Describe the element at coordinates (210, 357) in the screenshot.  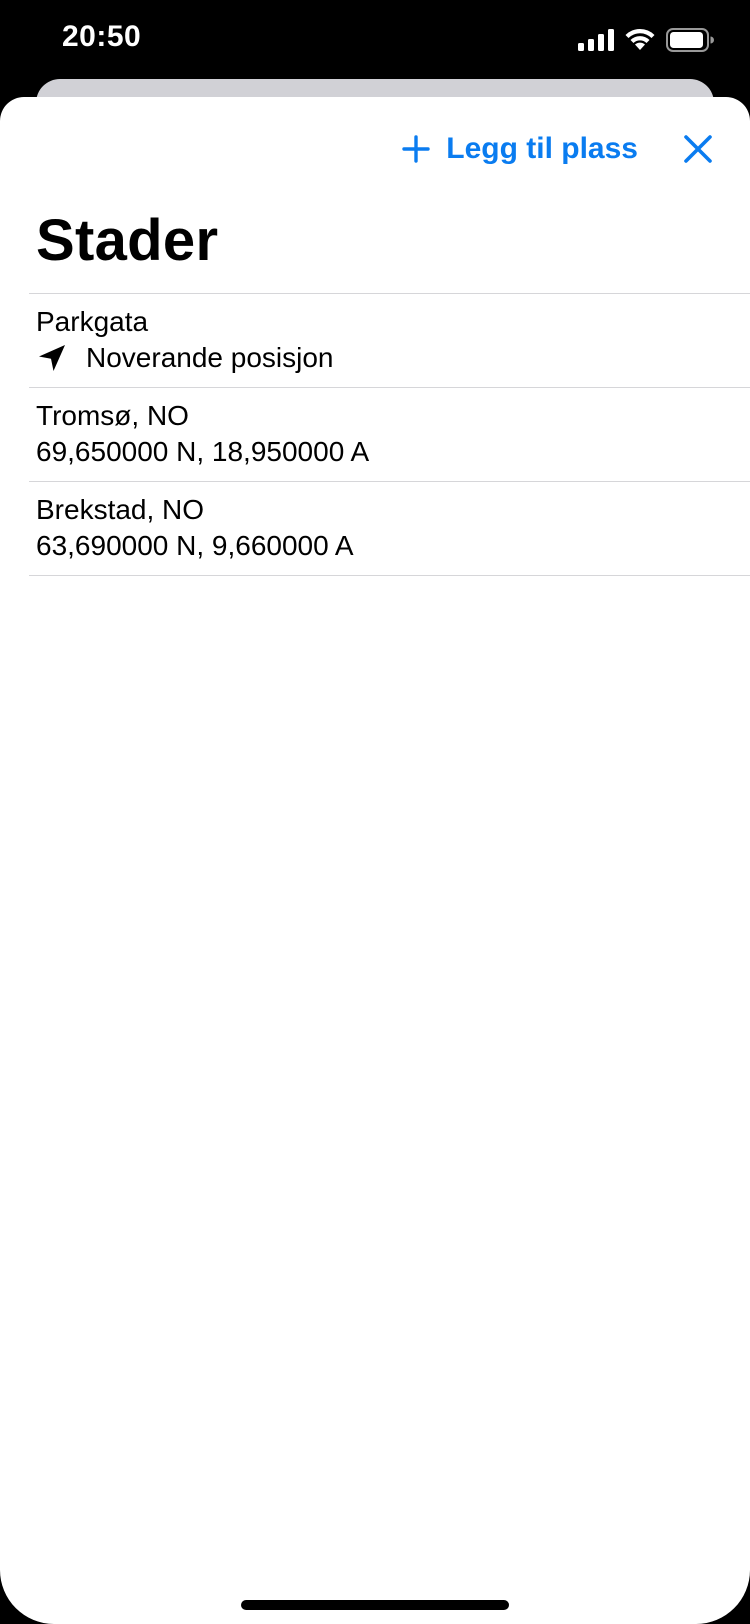
I see `place-subtitle-text: Noverande posisjon` at that location.